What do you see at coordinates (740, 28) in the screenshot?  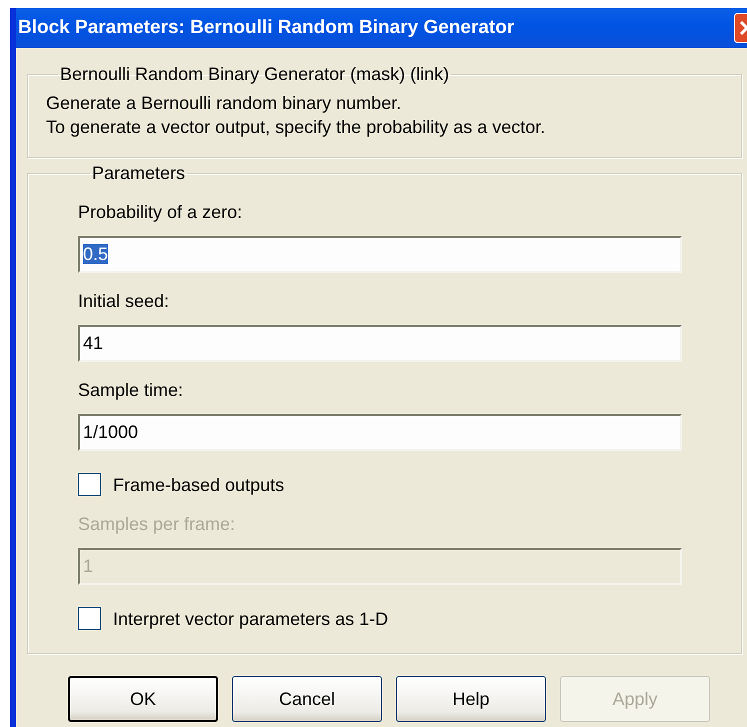 I see `close-icon` at bounding box center [740, 28].